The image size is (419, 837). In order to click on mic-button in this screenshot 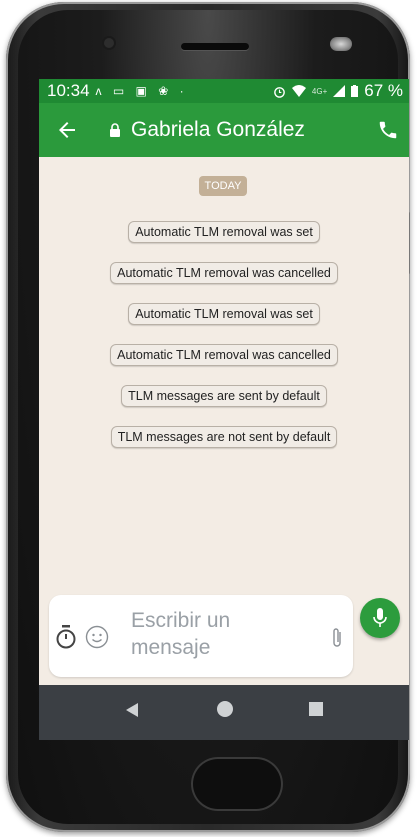, I will do `click(380, 618)`.